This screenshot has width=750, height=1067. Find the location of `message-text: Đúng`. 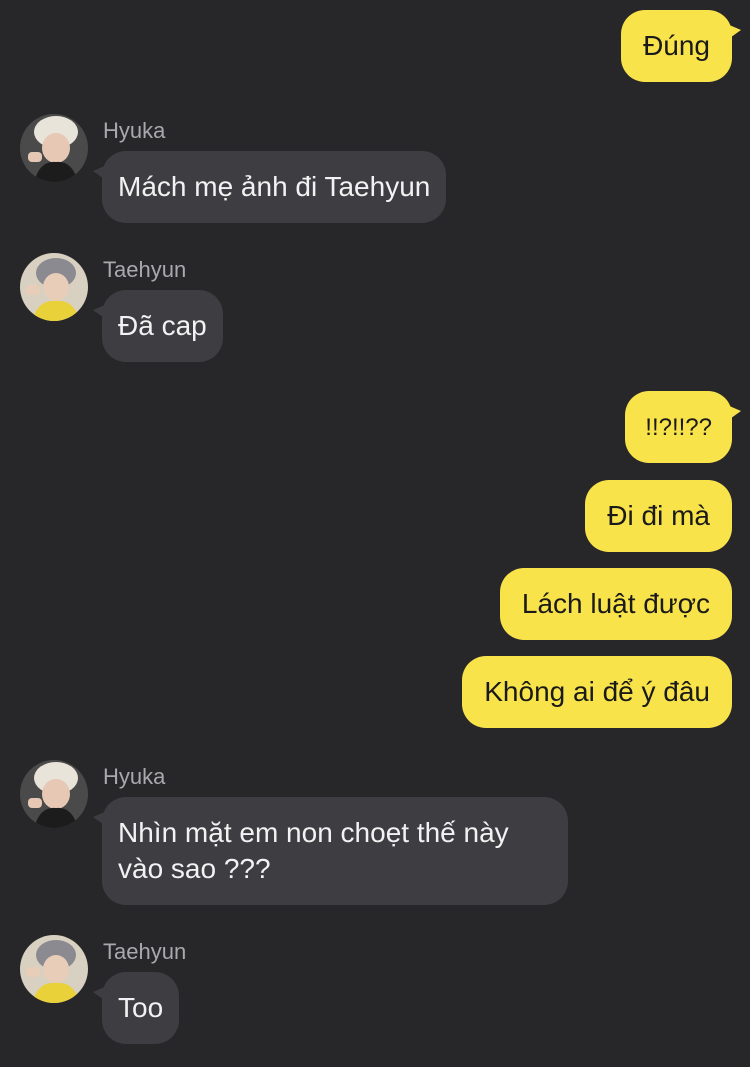

message-text: Đúng is located at coordinates (676, 45).